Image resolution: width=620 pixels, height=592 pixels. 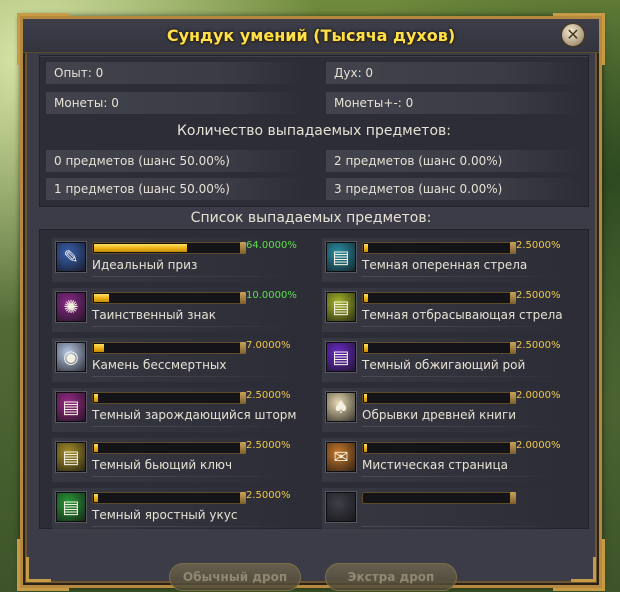 I want to click on exp-stat: Опыт: 0, so click(x=176, y=73).